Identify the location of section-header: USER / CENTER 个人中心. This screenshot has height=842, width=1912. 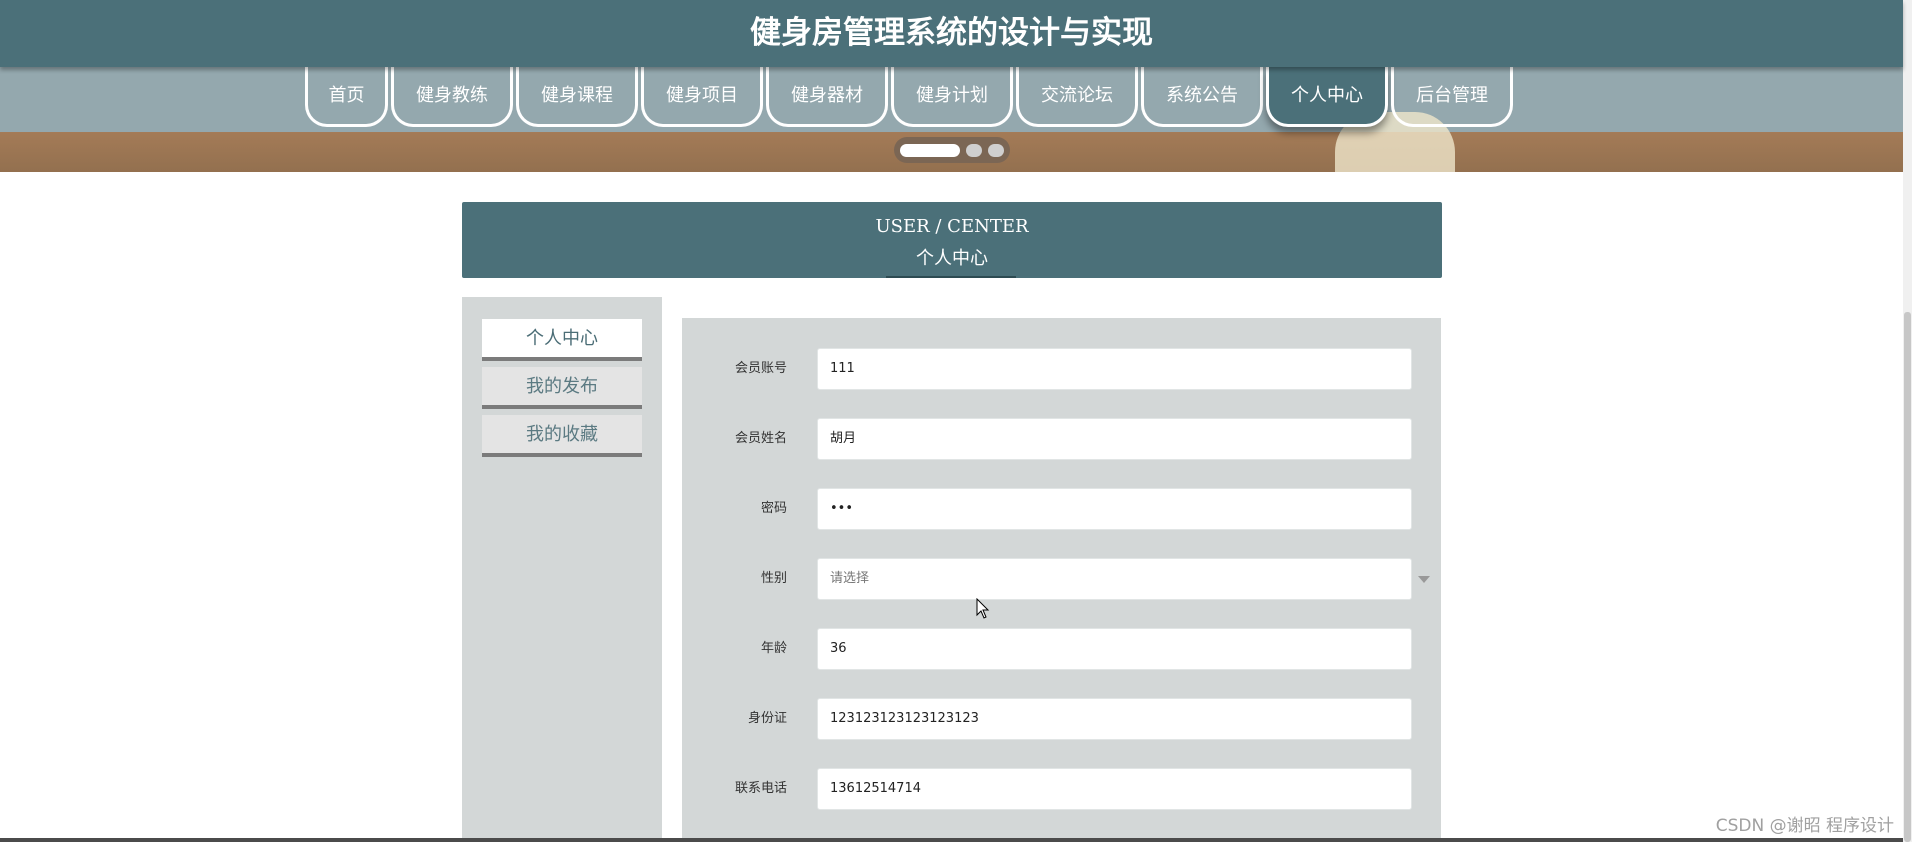
(952, 240).